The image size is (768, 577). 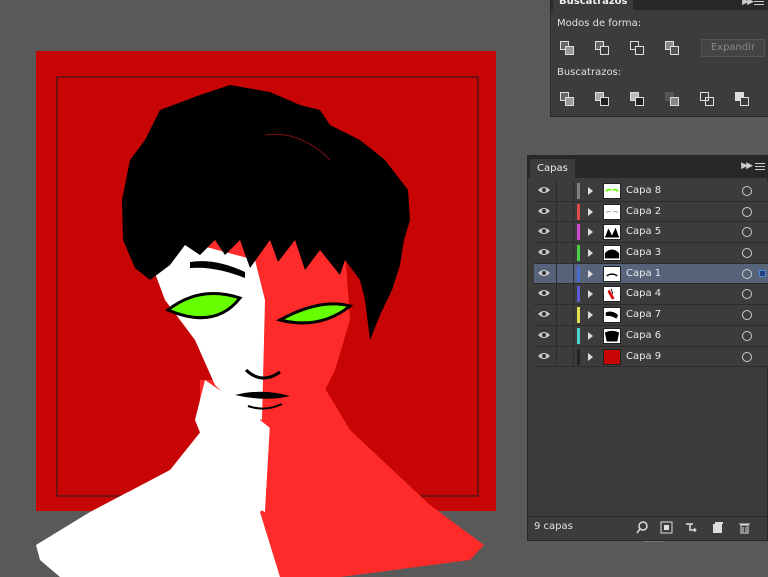 I want to click on shape-modes-label: Modos de forma:, so click(x=599, y=23).